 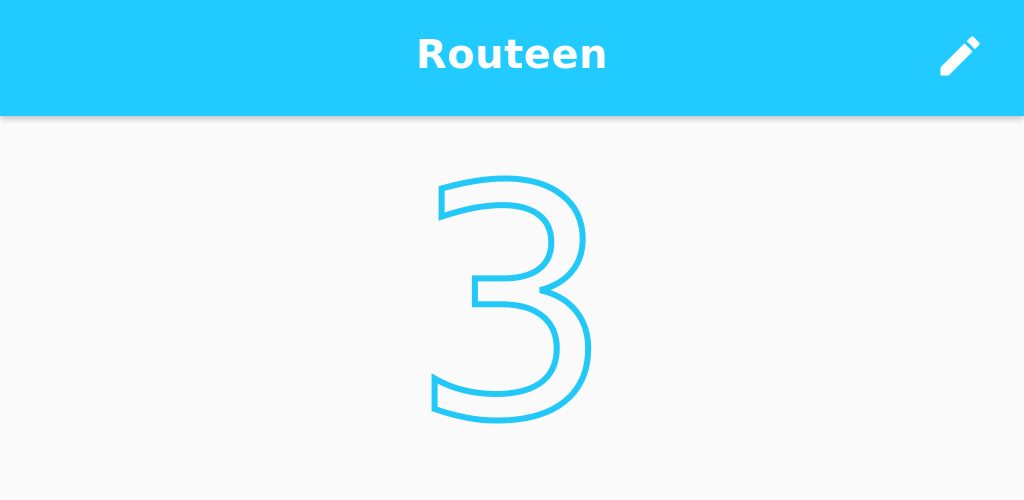 I want to click on counter-value: 3, so click(x=512, y=306).